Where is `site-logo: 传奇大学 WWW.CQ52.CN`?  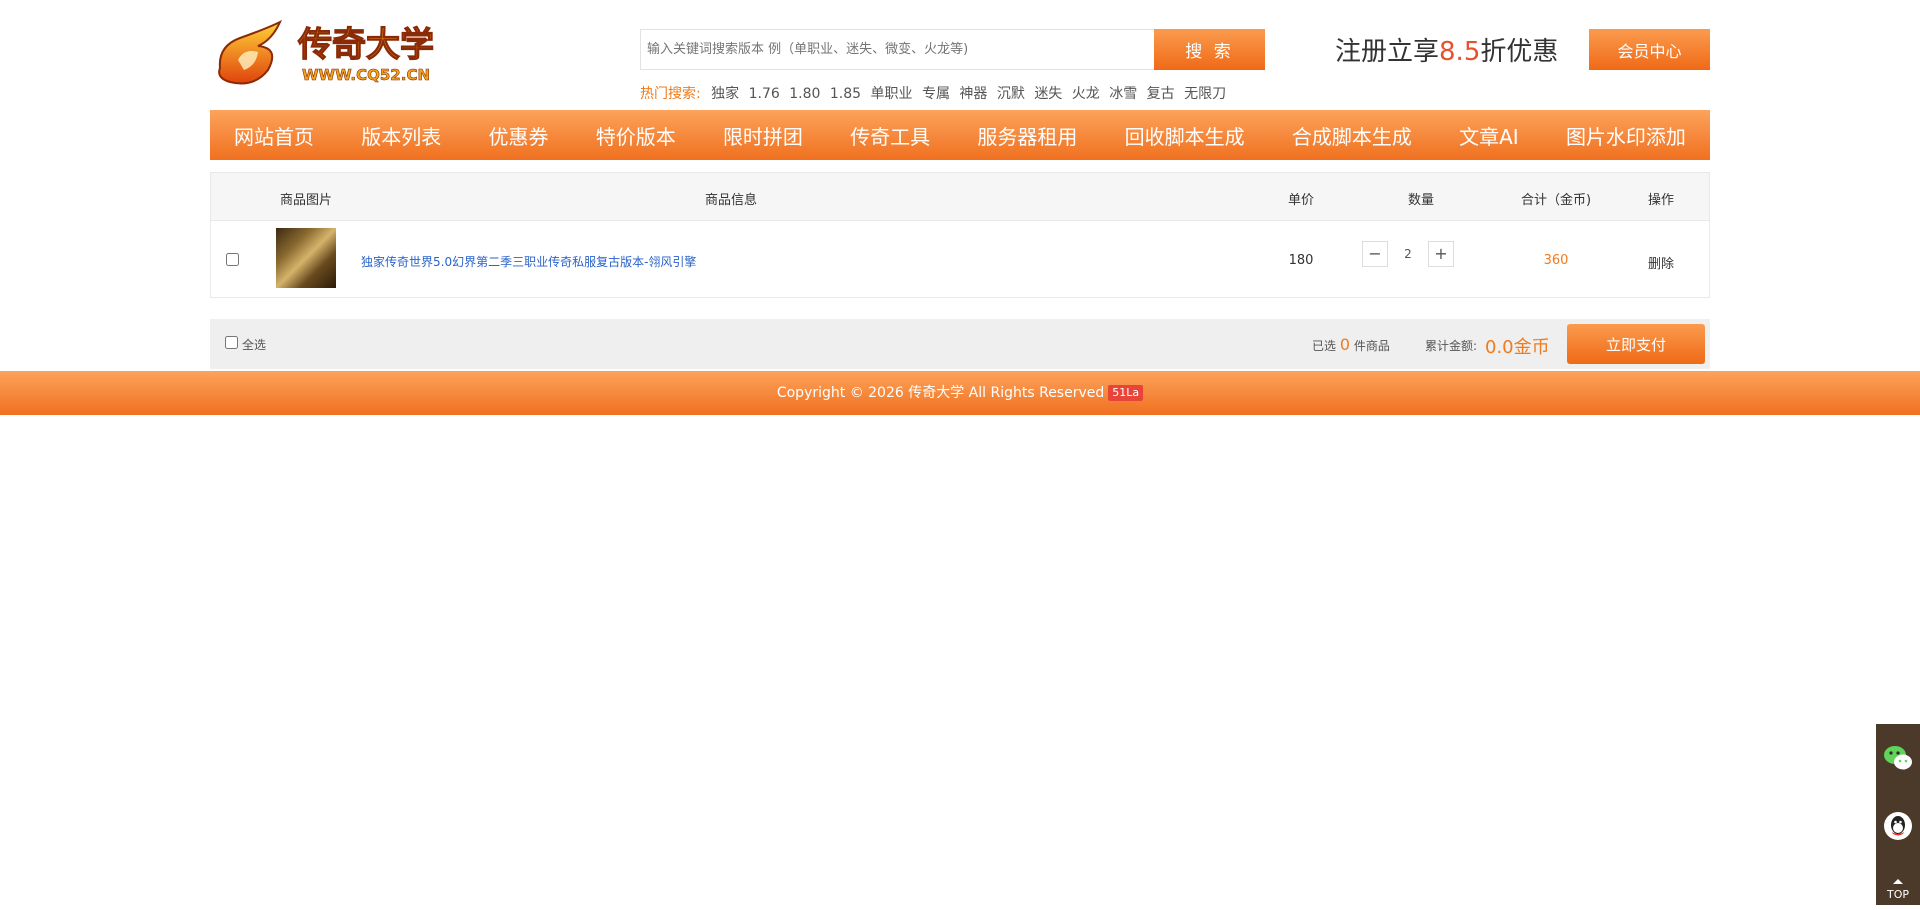
site-logo: 传奇大学 WWW.CQ52.CN is located at coordinates (344, 56).